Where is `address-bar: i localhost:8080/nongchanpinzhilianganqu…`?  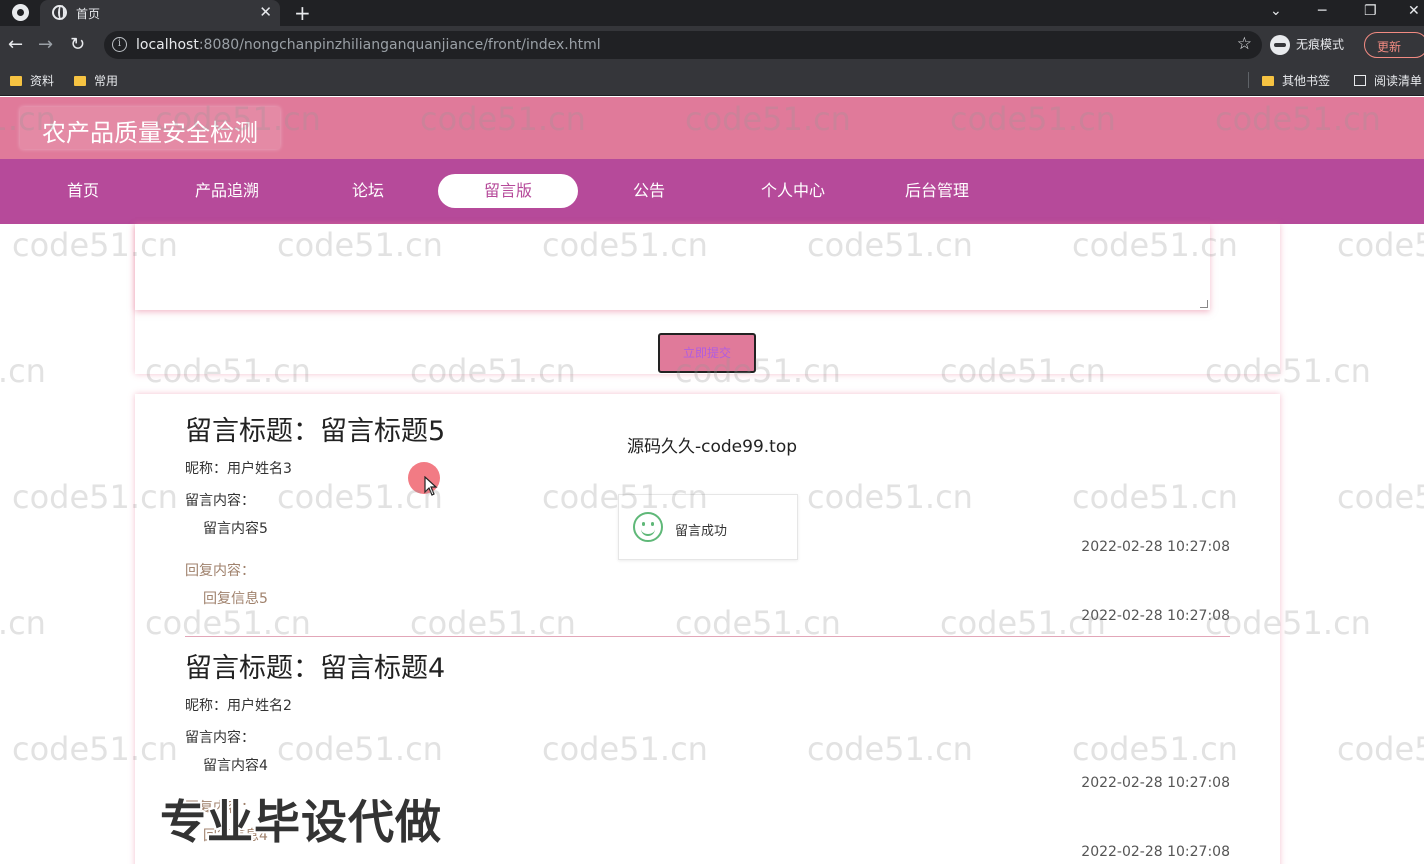 address-bar: i localhost:8080/nongchanpinzhilianganqu… is located at coordinates (683, 45).